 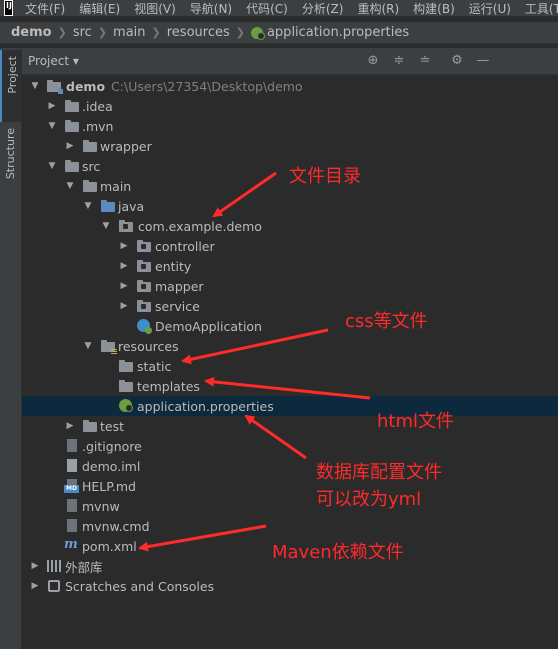 What do you see at coordinates (338, 32) in the screenshot?
I see `crumb-application-properties: application.properties` at bounding box center [338, 32].